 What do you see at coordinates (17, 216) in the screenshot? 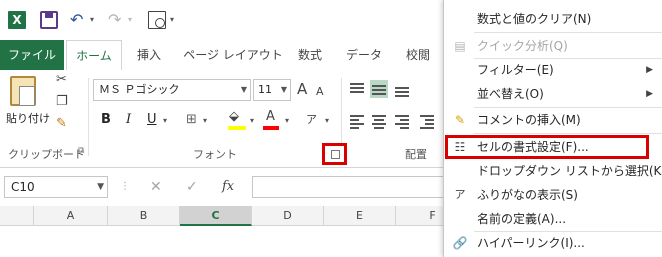
I see `select-all-corner` at bounding box center [17, 216].